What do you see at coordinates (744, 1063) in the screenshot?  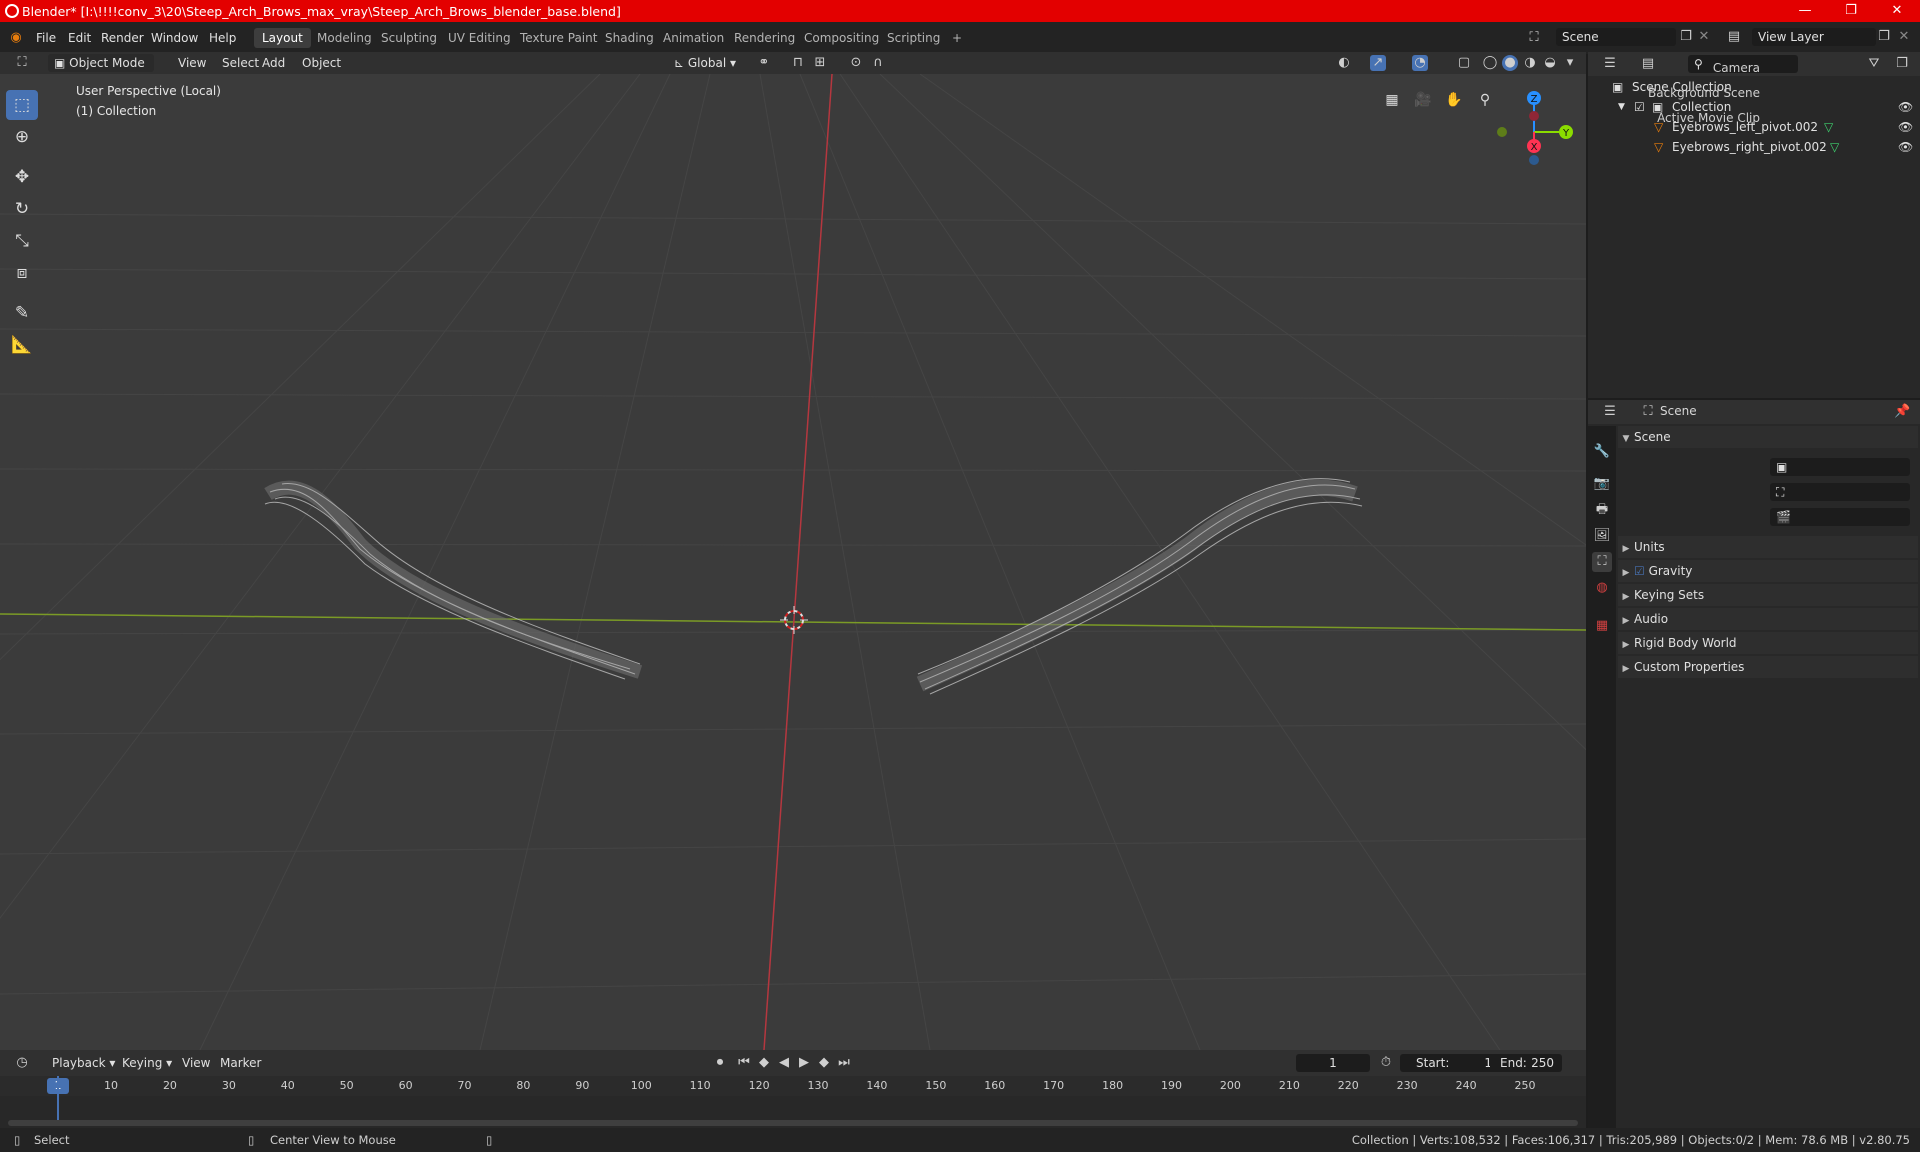 I see `jump-start-icon: ⏮` at bounding box center [744, 1063].